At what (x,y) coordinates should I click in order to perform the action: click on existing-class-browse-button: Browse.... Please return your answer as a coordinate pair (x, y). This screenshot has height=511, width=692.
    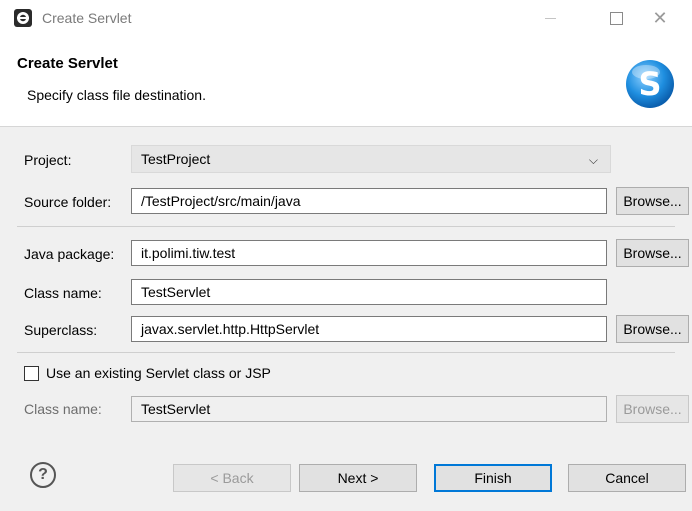
    Looking at the image, I should click on (652, 409).